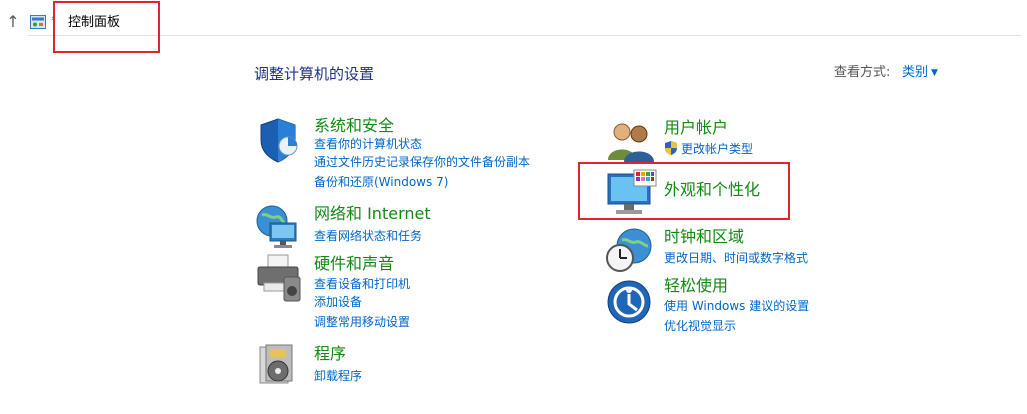  I want to click on view-by-dropdown: 类别, so click(915, 73).